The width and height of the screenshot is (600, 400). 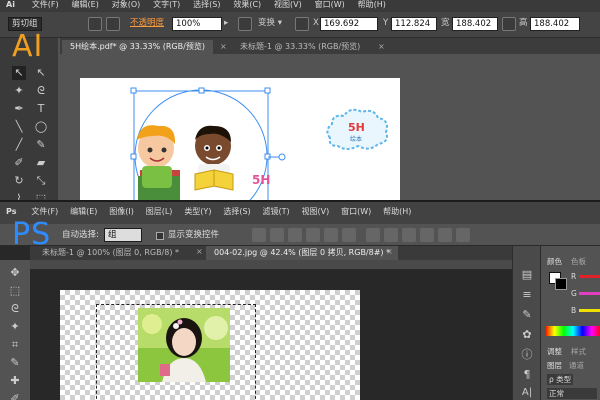 I want to click on rotate-tool-icon: ↻, so click(x=19, y=181).